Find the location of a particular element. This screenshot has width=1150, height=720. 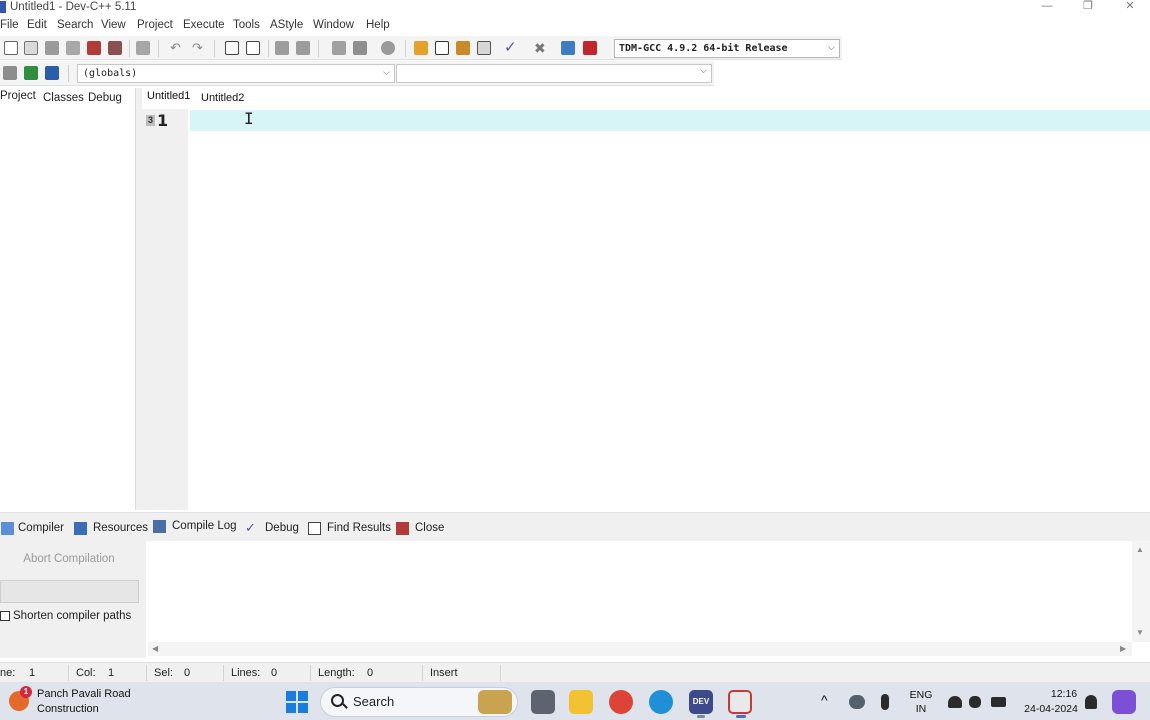

debug-check-icon: ✓ is located at coordinates (250, 527).